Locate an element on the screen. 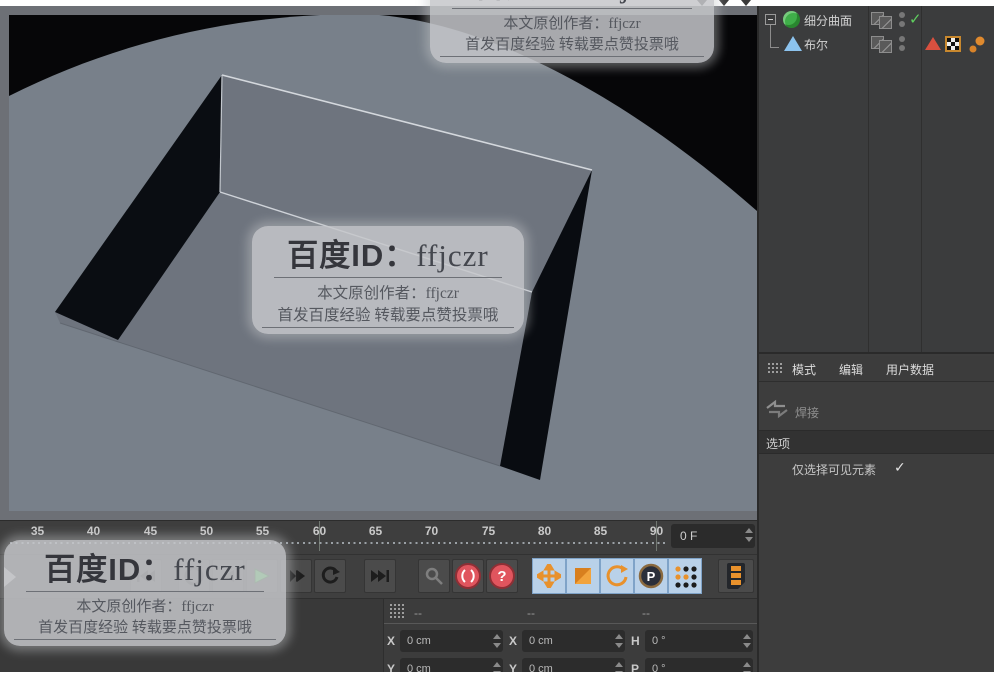 The height and width of the screenshot is (679, 1000). coord-field-x-scale: 0 cm is located at coordinates (573, 641).